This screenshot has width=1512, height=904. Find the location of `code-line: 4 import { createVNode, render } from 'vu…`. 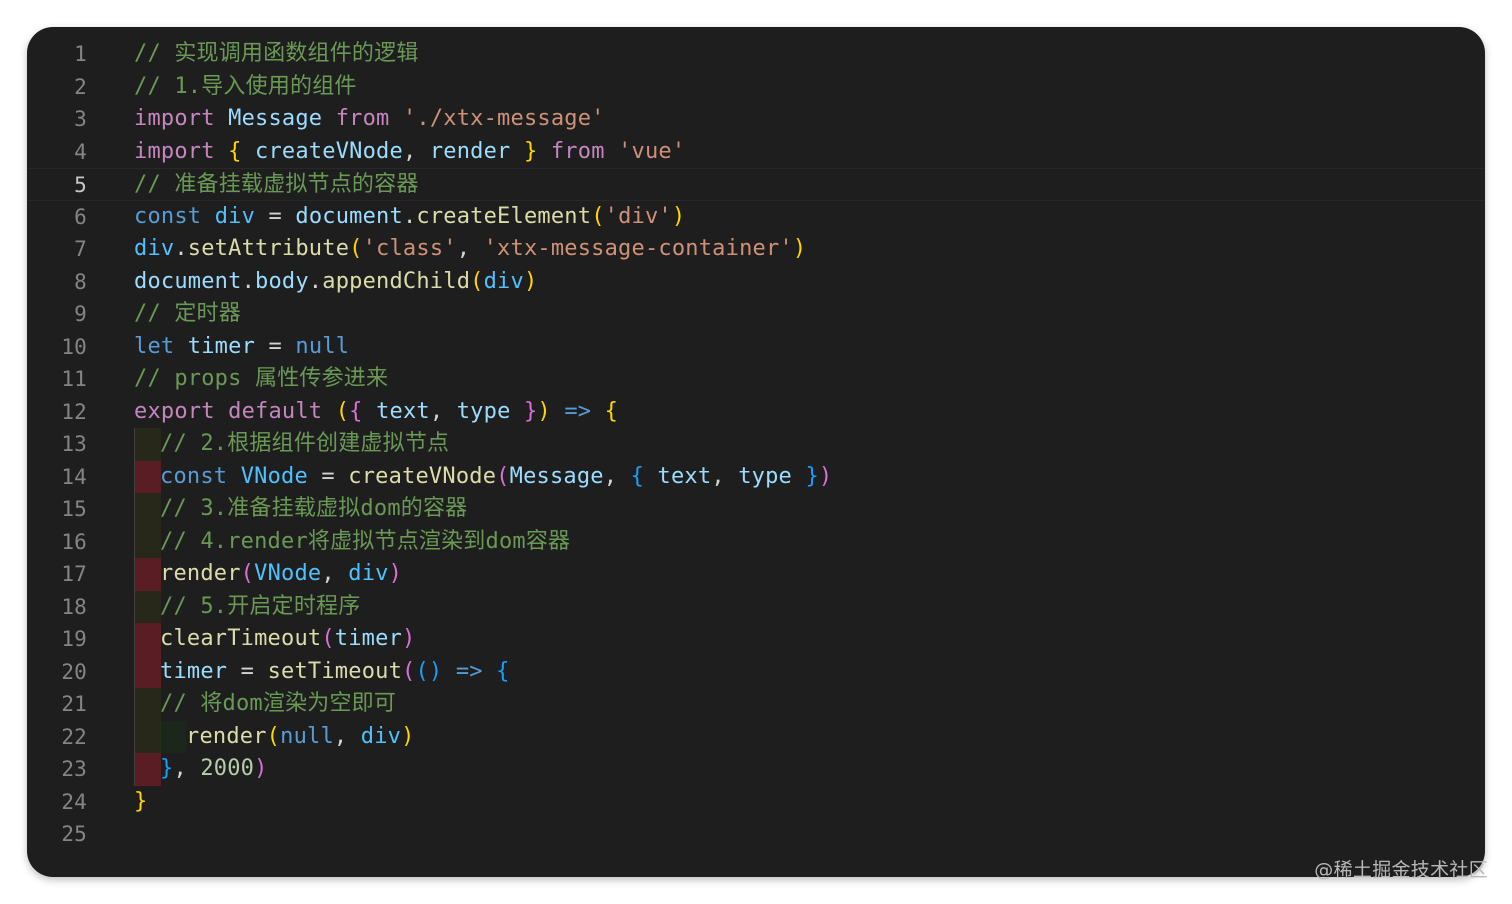

code-line: 4 import { createVNode, render } from 'vu… is located at coordinates (756, 152).